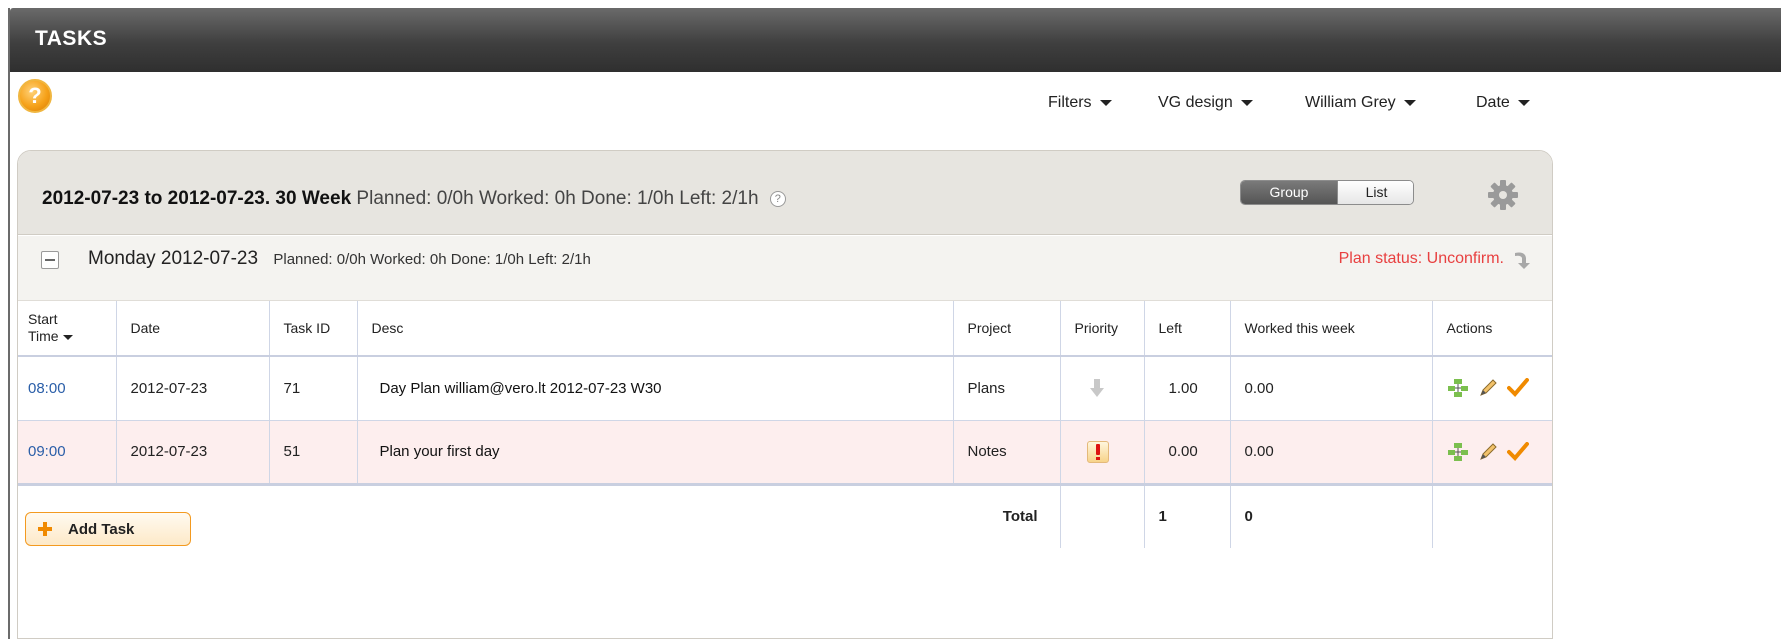 This screenshot has height=639, width=1781. I want to click on add-task-label: Add Task, so click(101, 529).